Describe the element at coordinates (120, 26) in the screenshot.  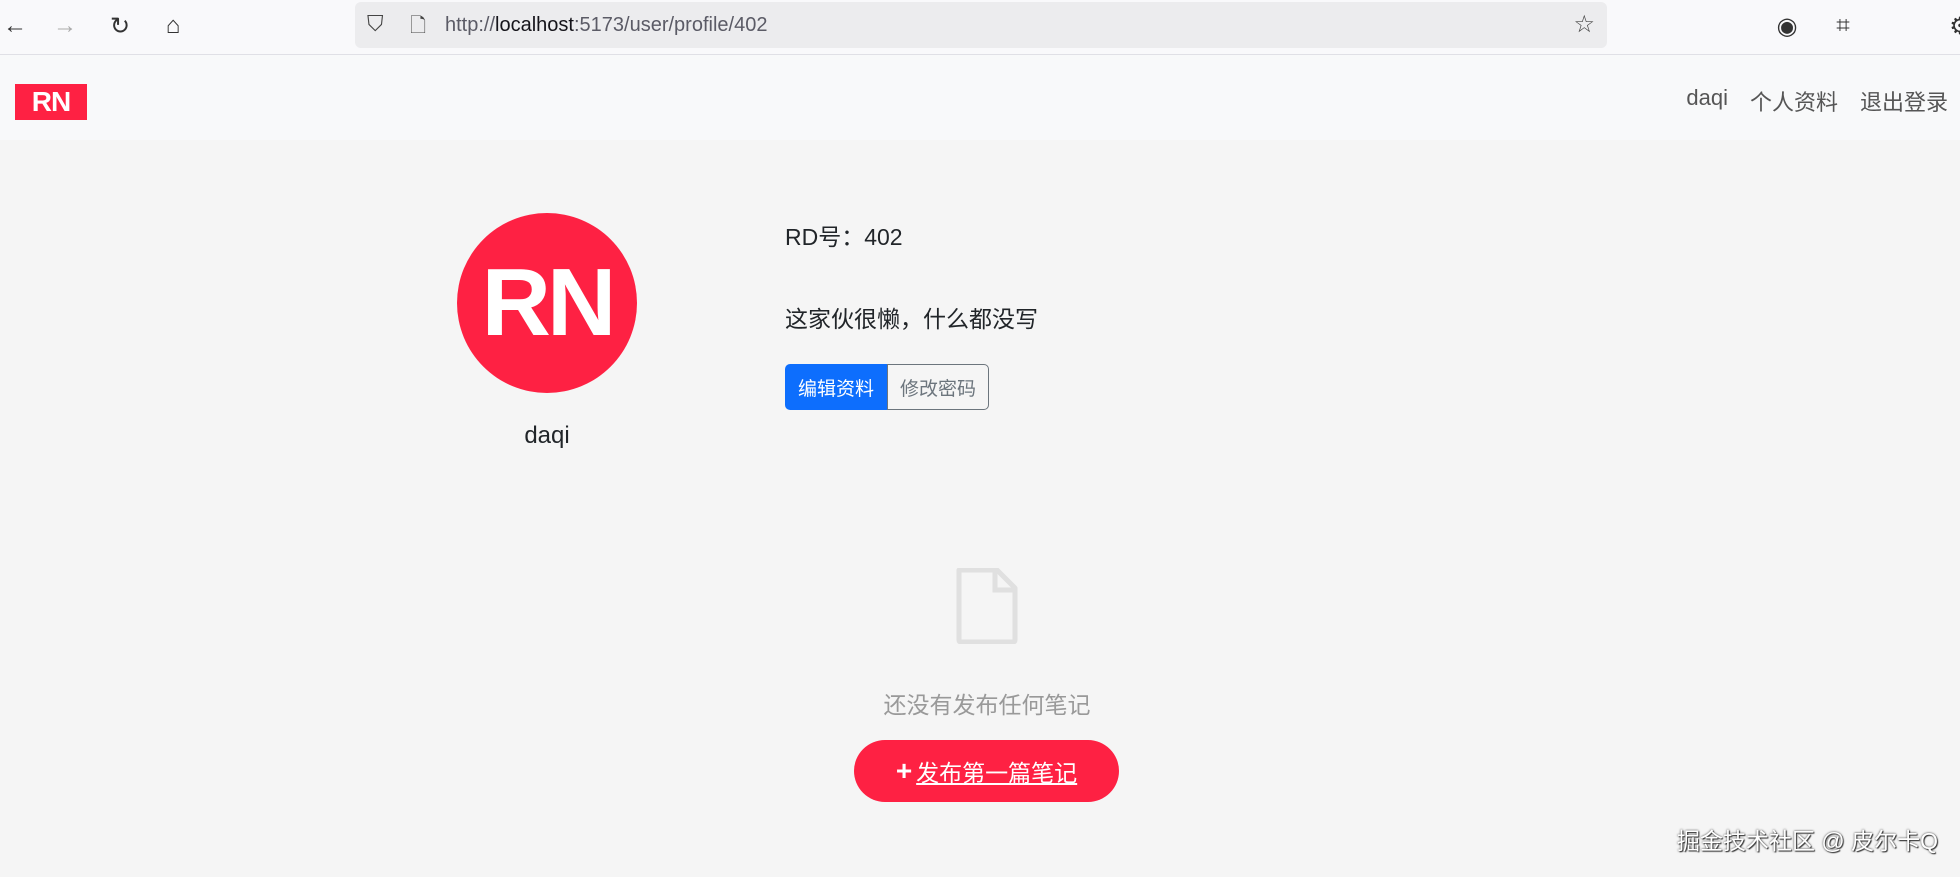
I see `reload-icon: ↻` at that location.